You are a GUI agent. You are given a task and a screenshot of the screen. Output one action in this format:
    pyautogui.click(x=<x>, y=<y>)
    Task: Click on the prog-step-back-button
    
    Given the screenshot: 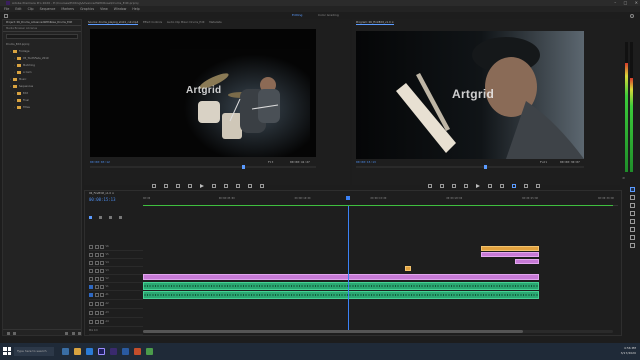 What is the action you would take?
    pyautogui.click(x=465, y=185)
    